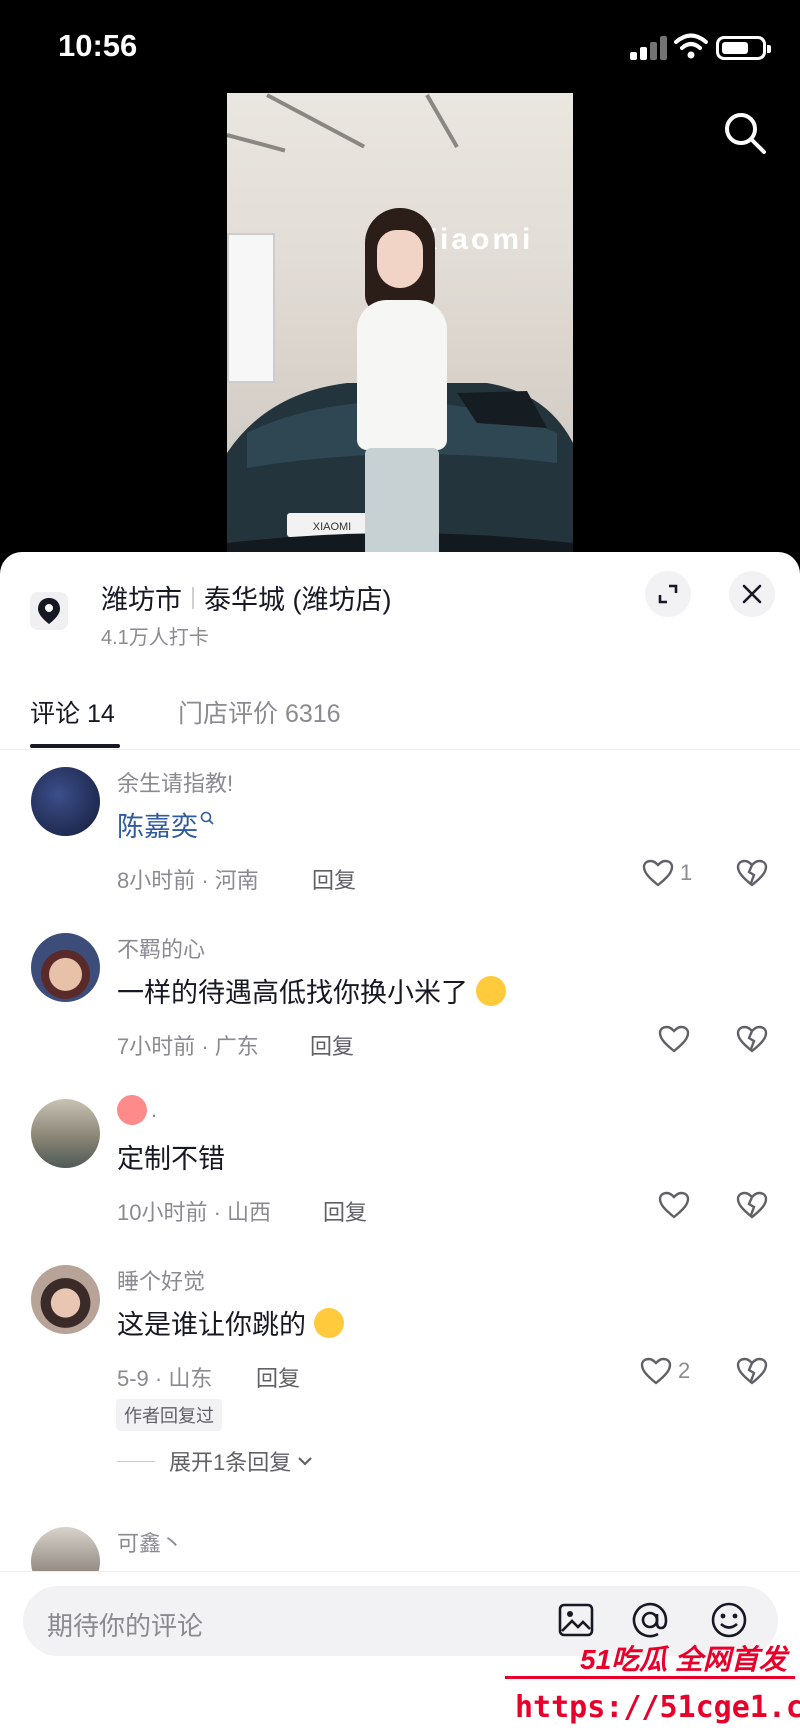 This screenshot has height=1731, width=800. What do you see at coordinates (332, 527) in the screenshot?
I see `car-plate: XIAOMI` at bounding box center [332, 527].